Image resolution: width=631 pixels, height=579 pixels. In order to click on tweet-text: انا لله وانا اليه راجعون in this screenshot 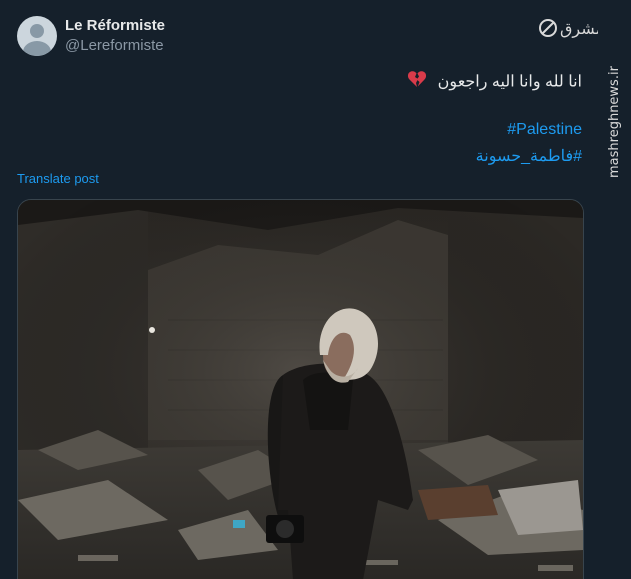, I will do `click(494, 82)`.